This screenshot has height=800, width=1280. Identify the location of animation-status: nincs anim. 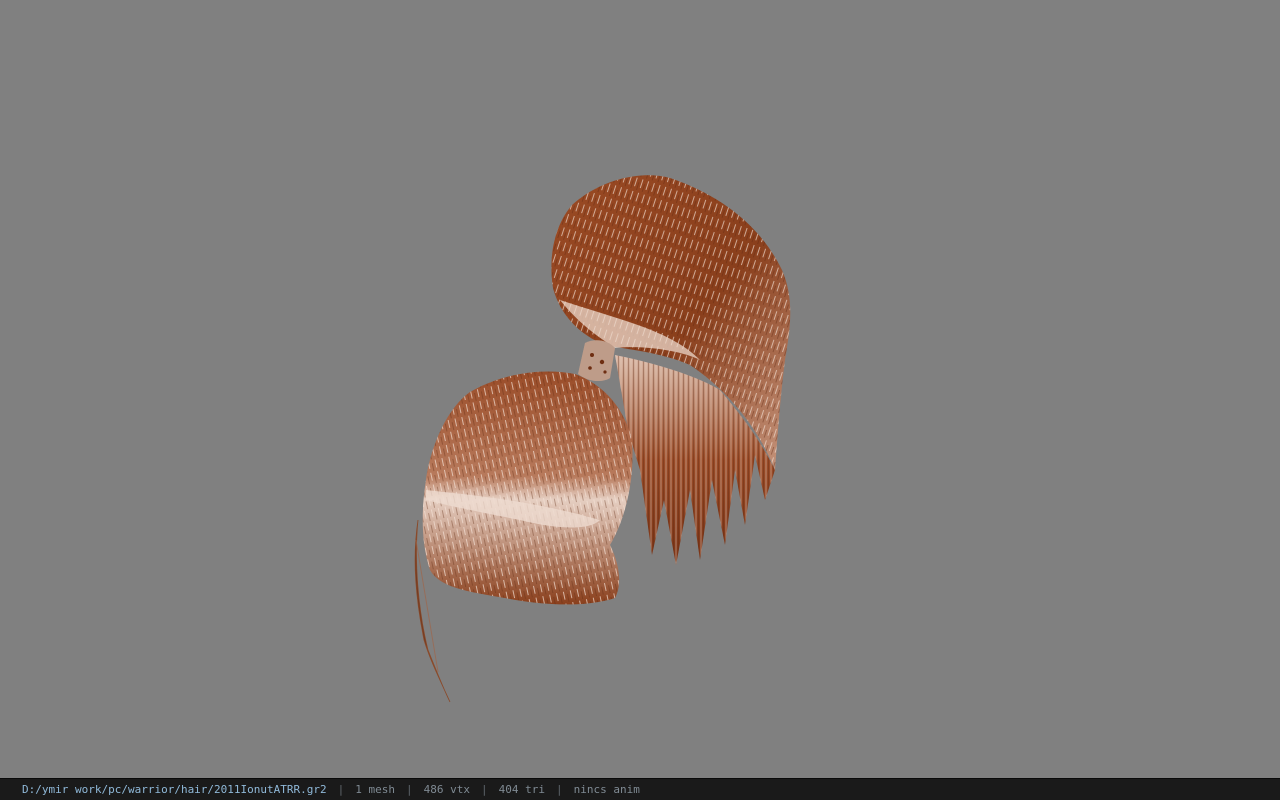
(606, 789).